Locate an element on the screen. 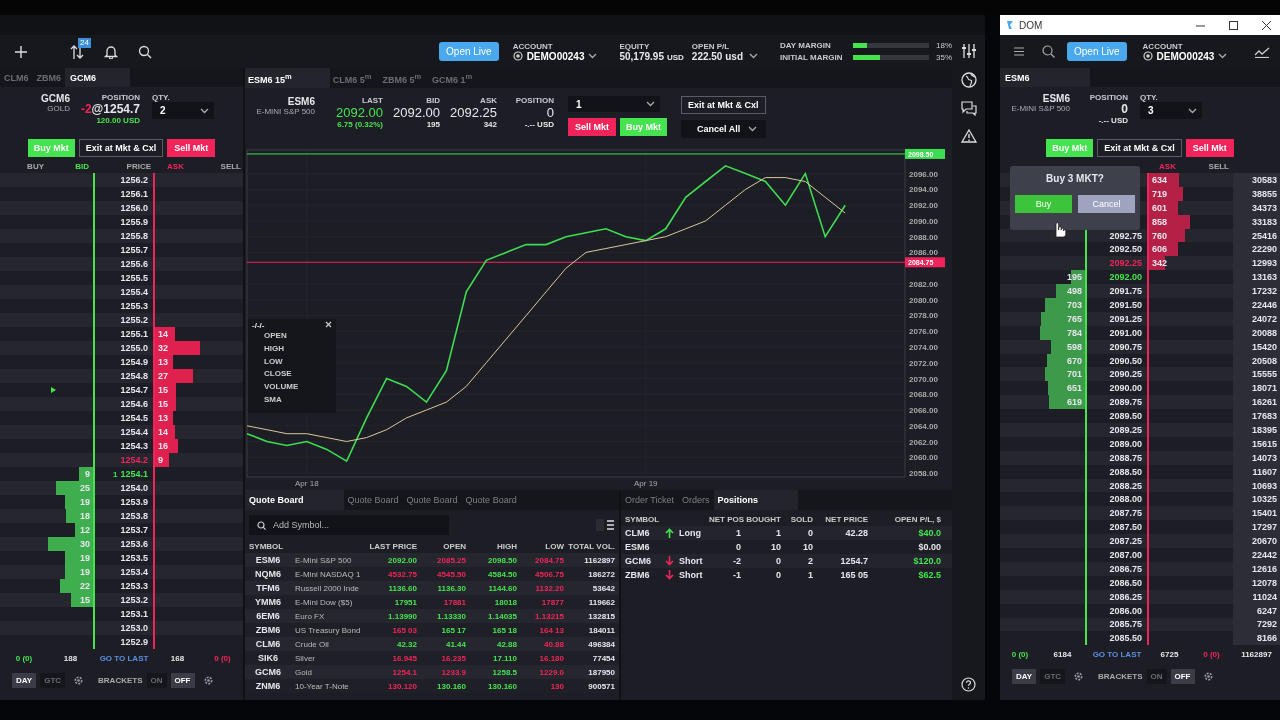 The height and width of the screenshot is (720, 1280). menu-icon is located at coordinates (1019, 51).